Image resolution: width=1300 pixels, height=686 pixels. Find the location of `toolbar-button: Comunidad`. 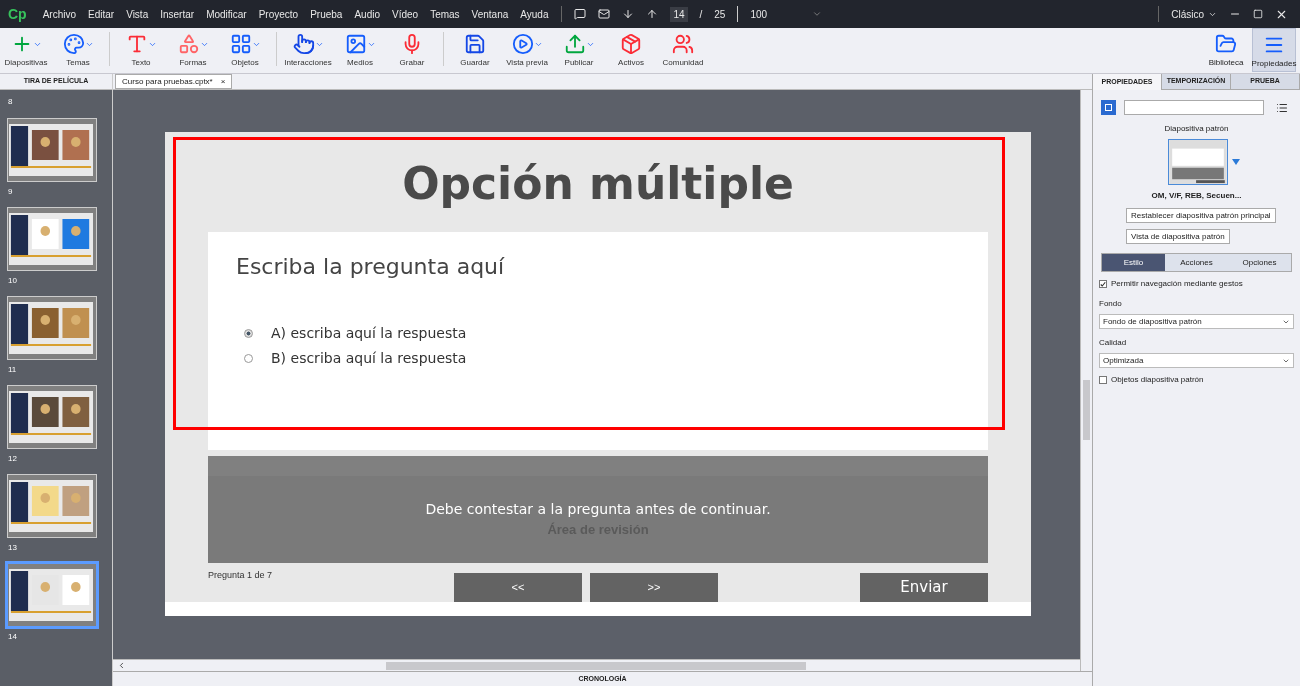

toolbar-button: Comunidad is located at coordinates (683, 50).